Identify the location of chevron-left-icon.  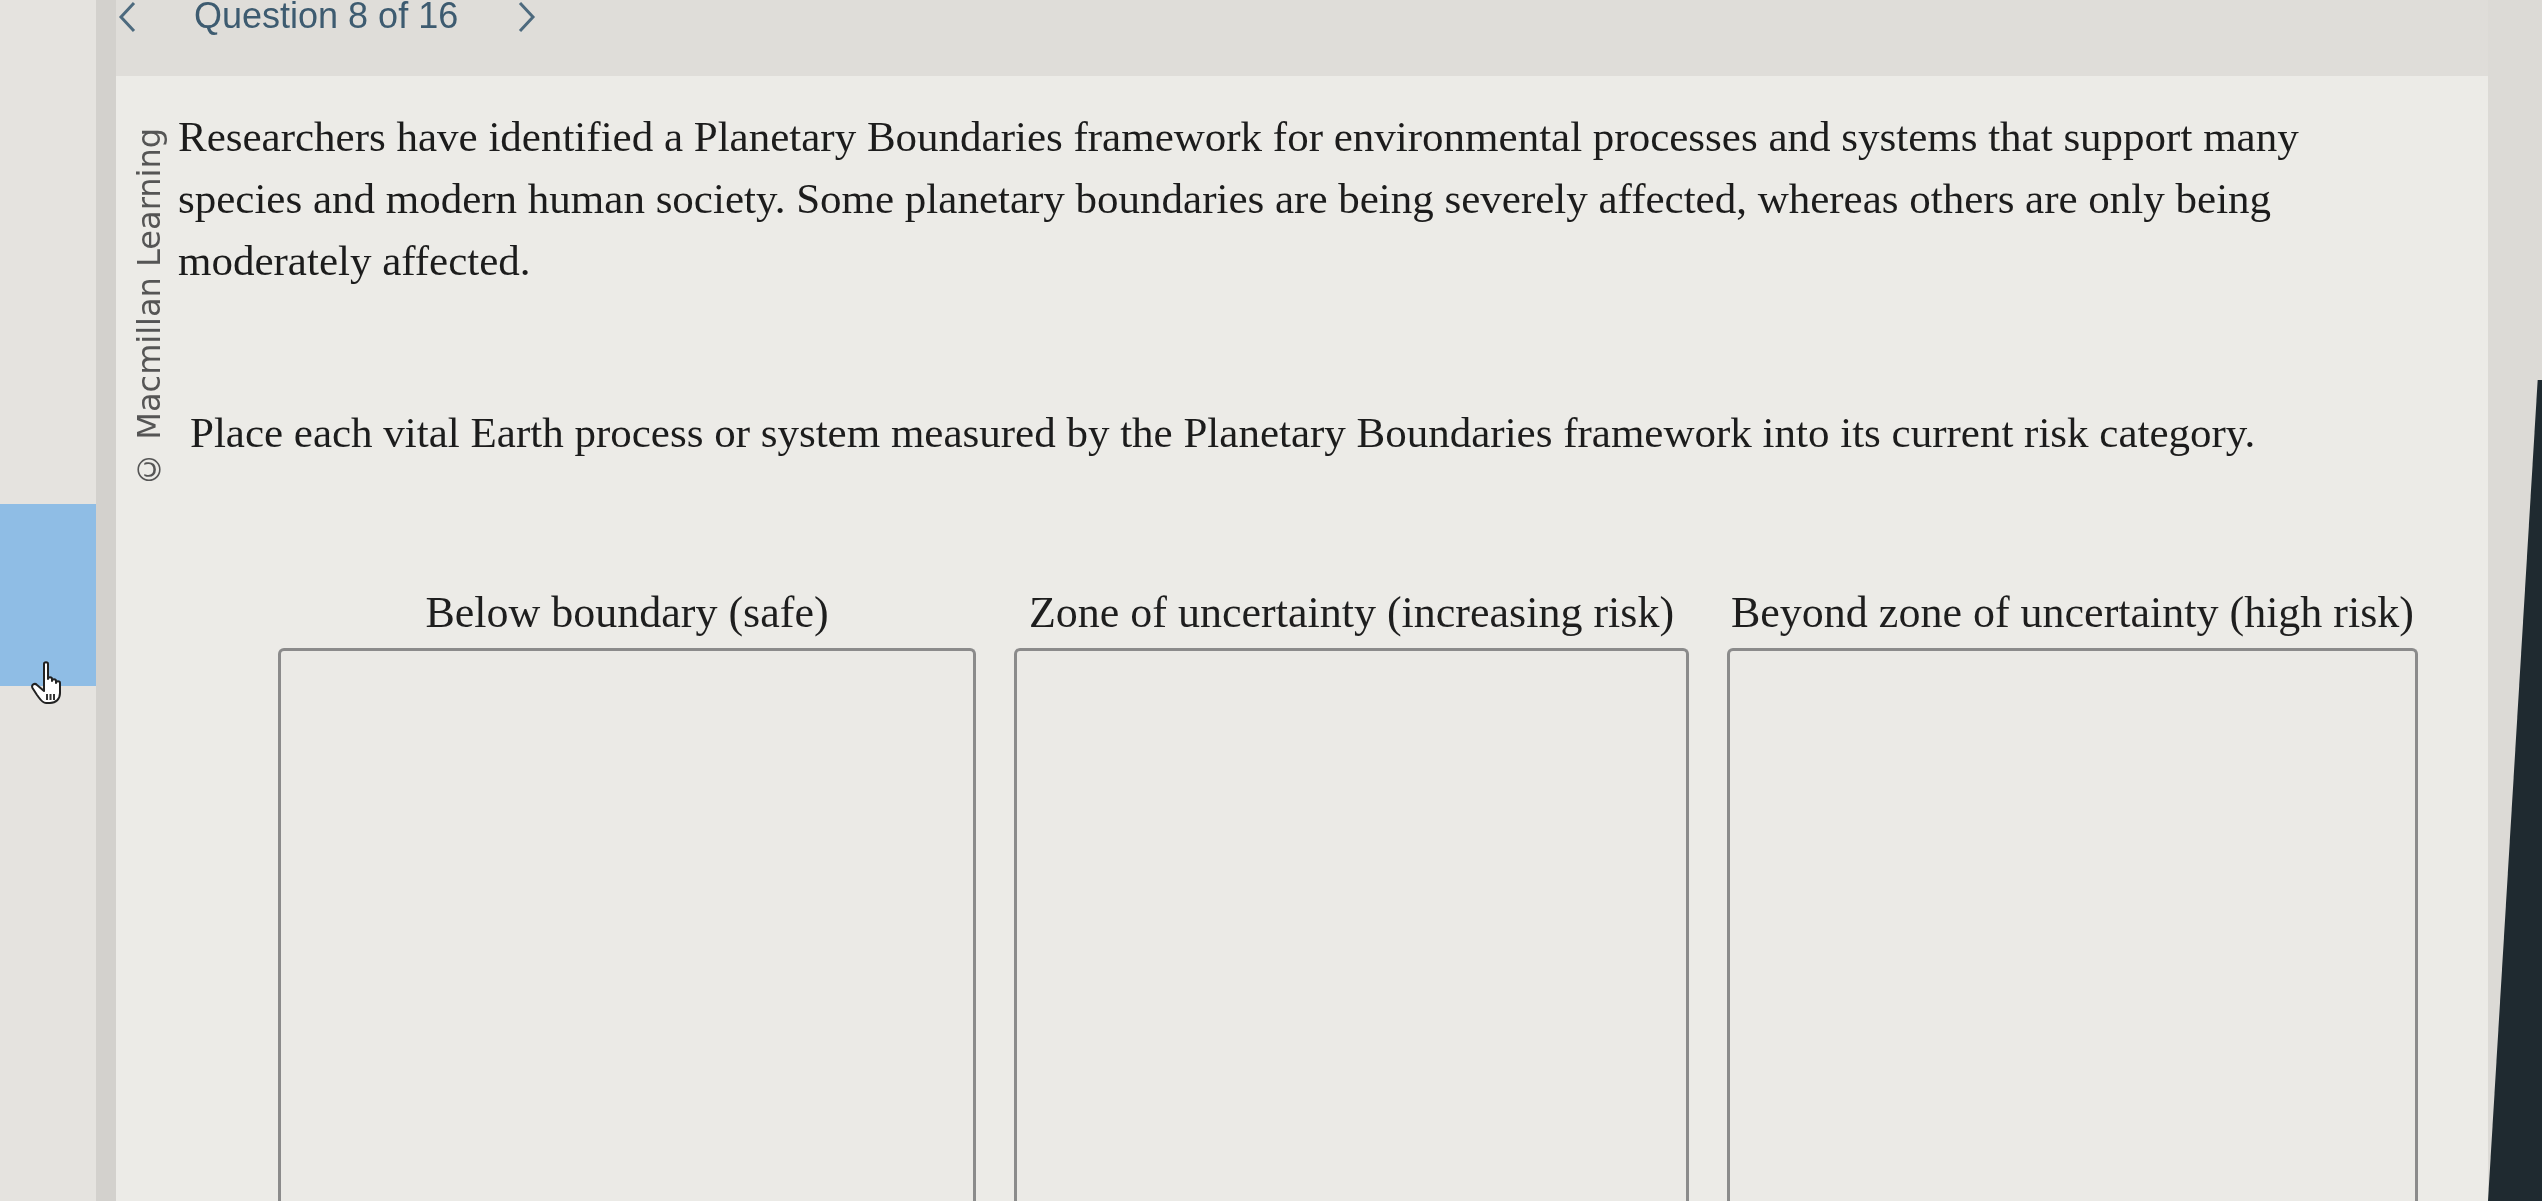
(127, 17).